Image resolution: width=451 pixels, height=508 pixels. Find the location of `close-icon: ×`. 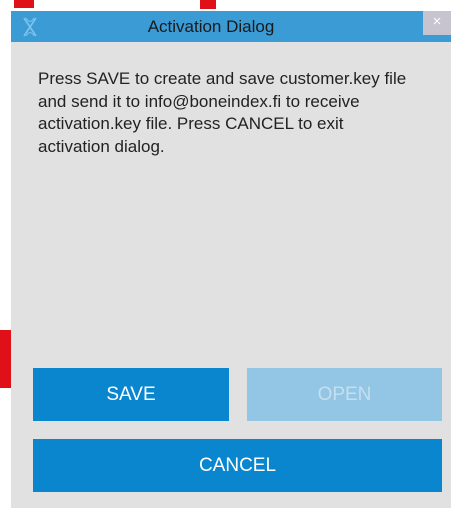

close-icon: × is located at coordinates (437, 21).